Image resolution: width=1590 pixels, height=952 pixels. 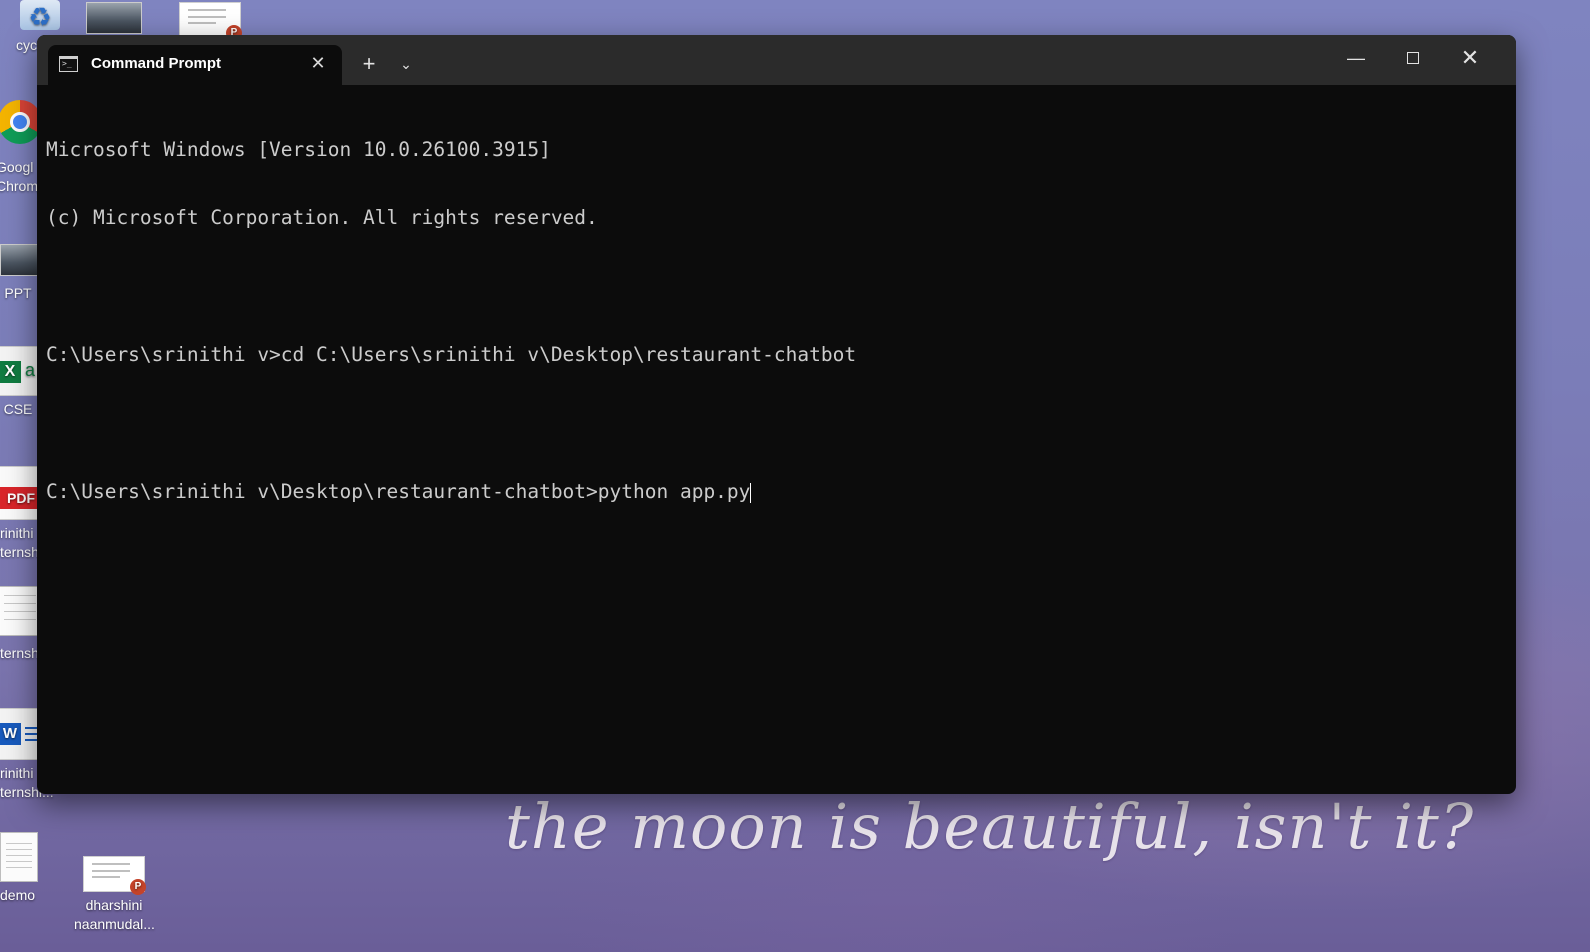 I want to click on desktop-icon-label: rinithi ternsh, so click(x=19, y=542).